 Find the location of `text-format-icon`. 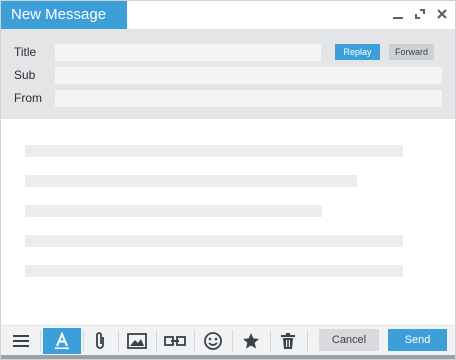

text-format-icon is located at coordinates (62, 341).